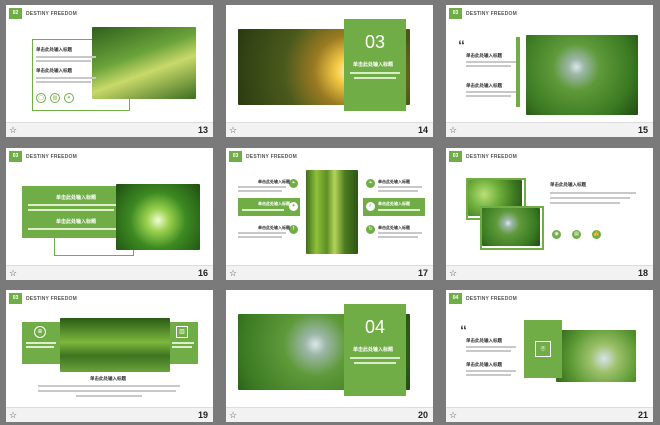  What do you see at coordinates (329, 272) in the screenshot?
I see `slide-footer: ☆ 17` at bounding box center [329, 272].